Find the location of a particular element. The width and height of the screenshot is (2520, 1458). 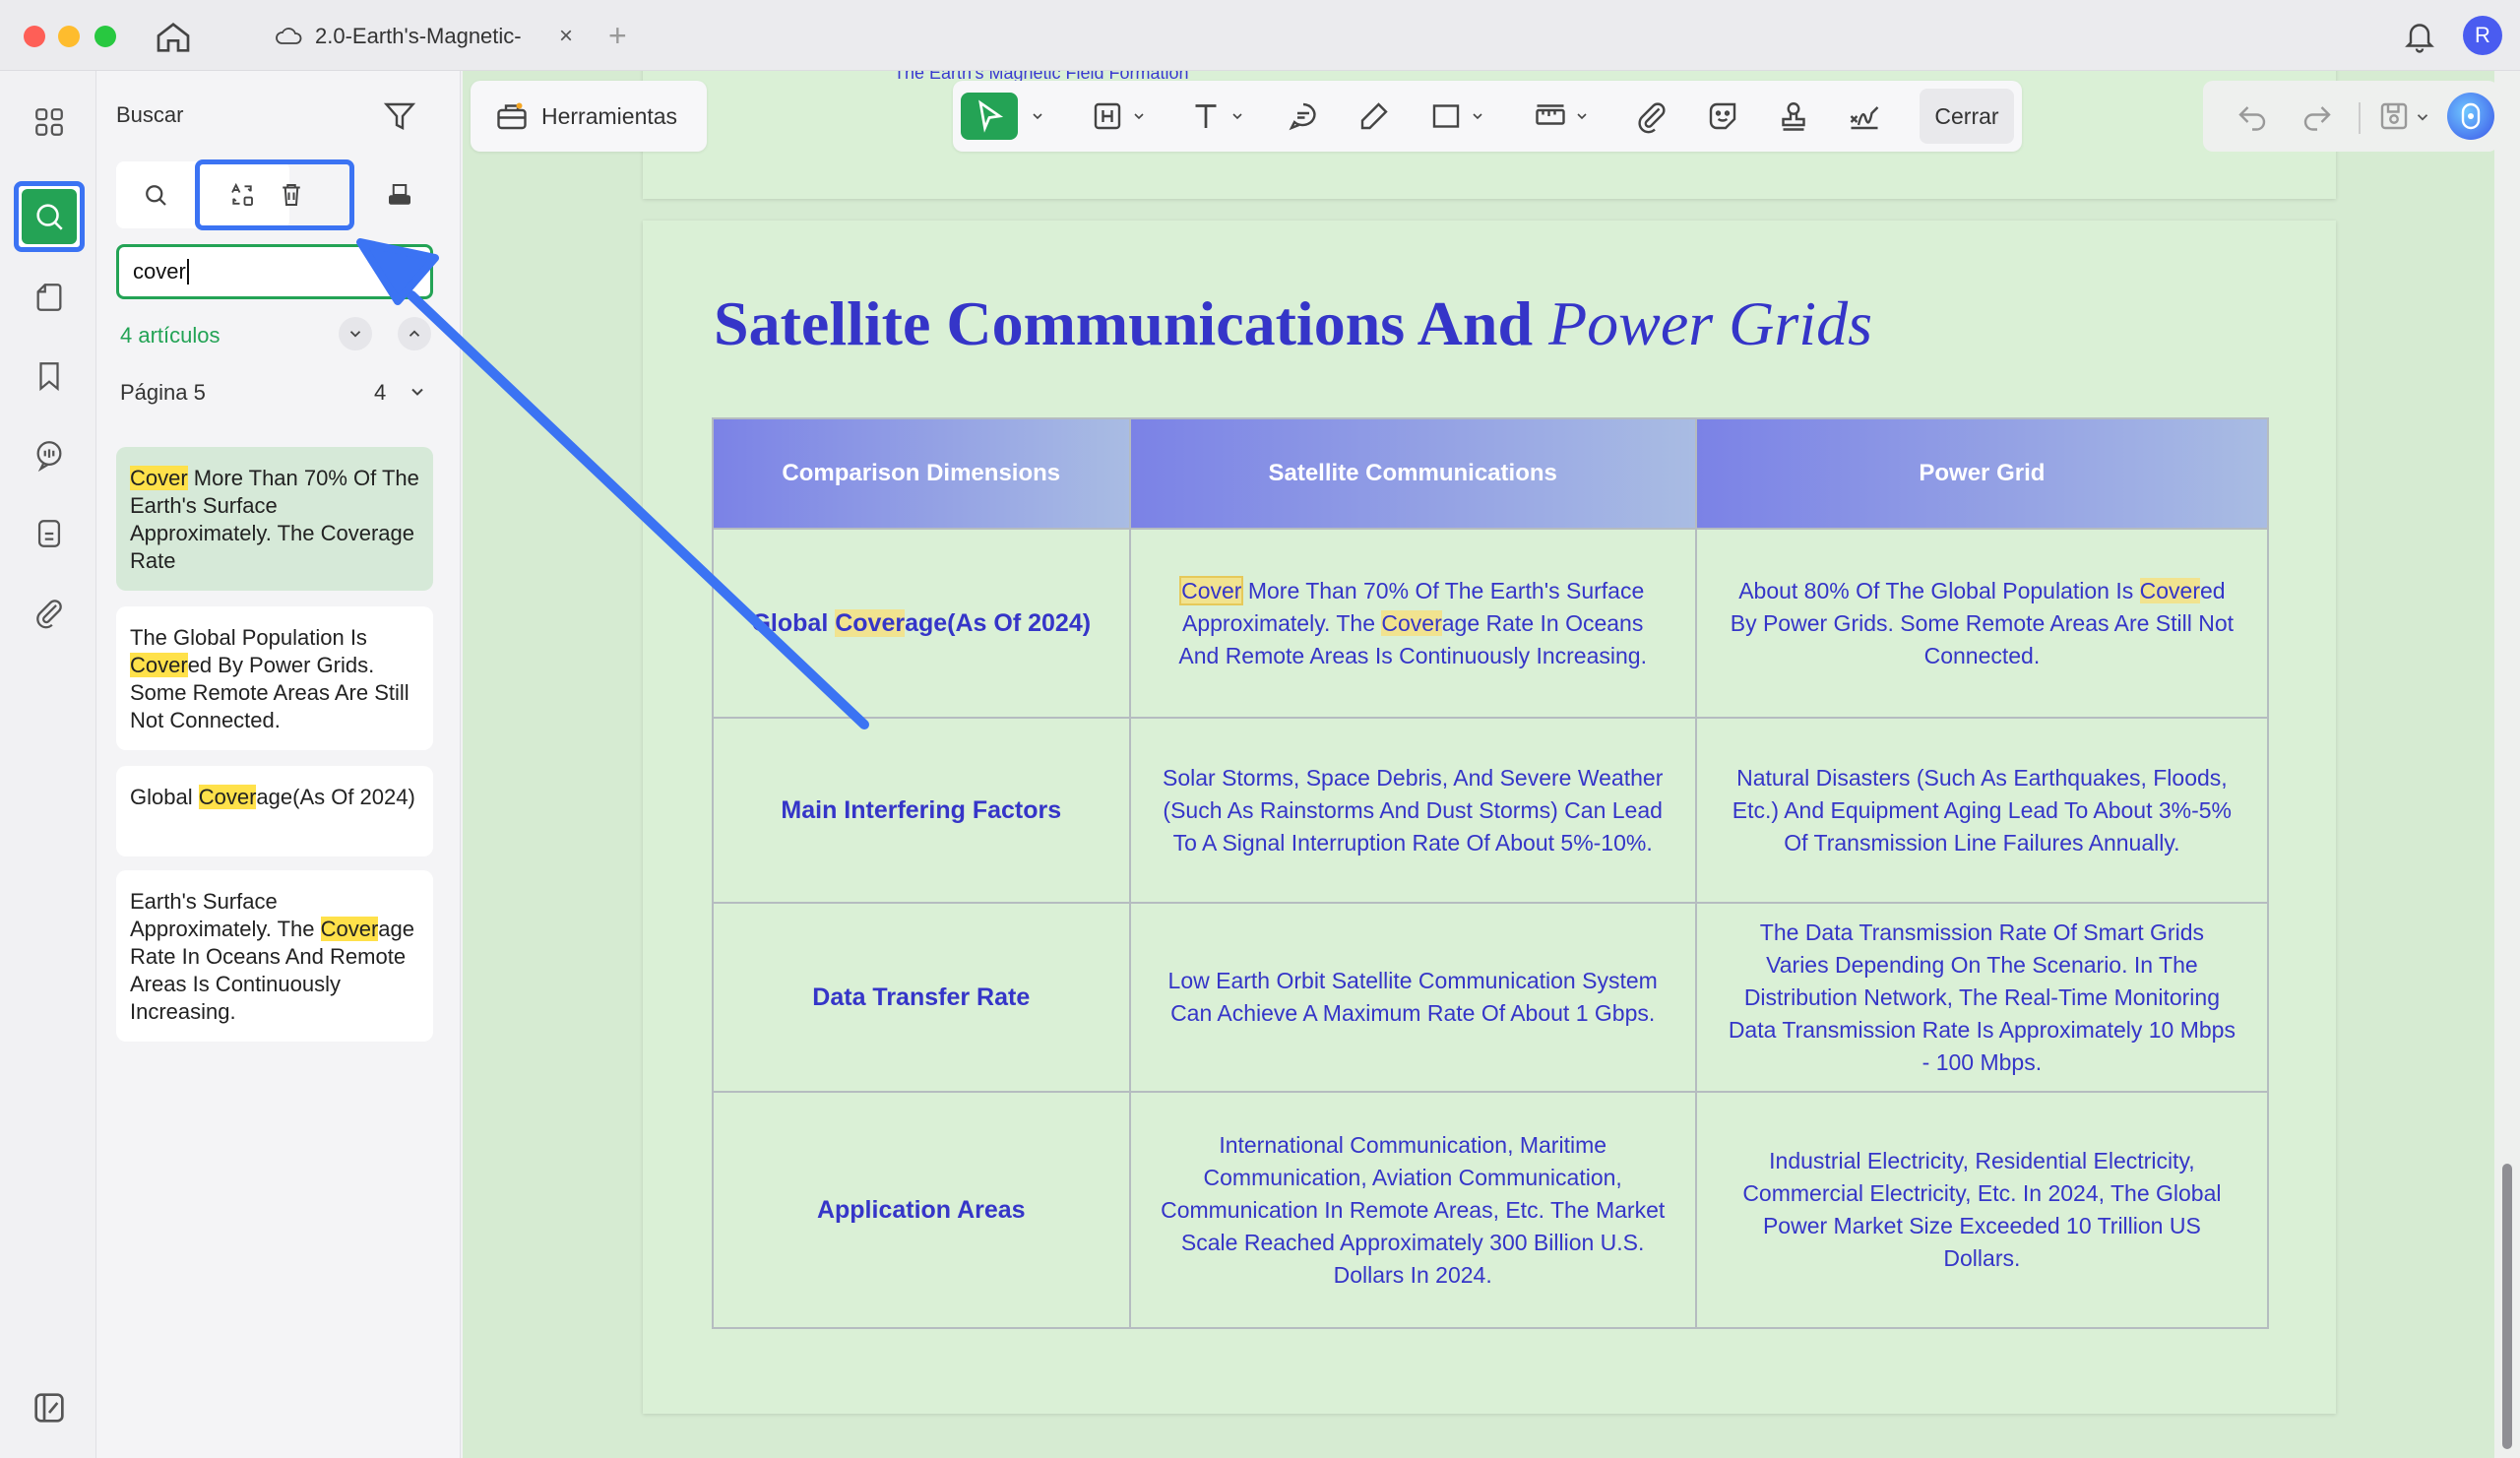

highlight-tool-button is located at coordinates (1118, 116).